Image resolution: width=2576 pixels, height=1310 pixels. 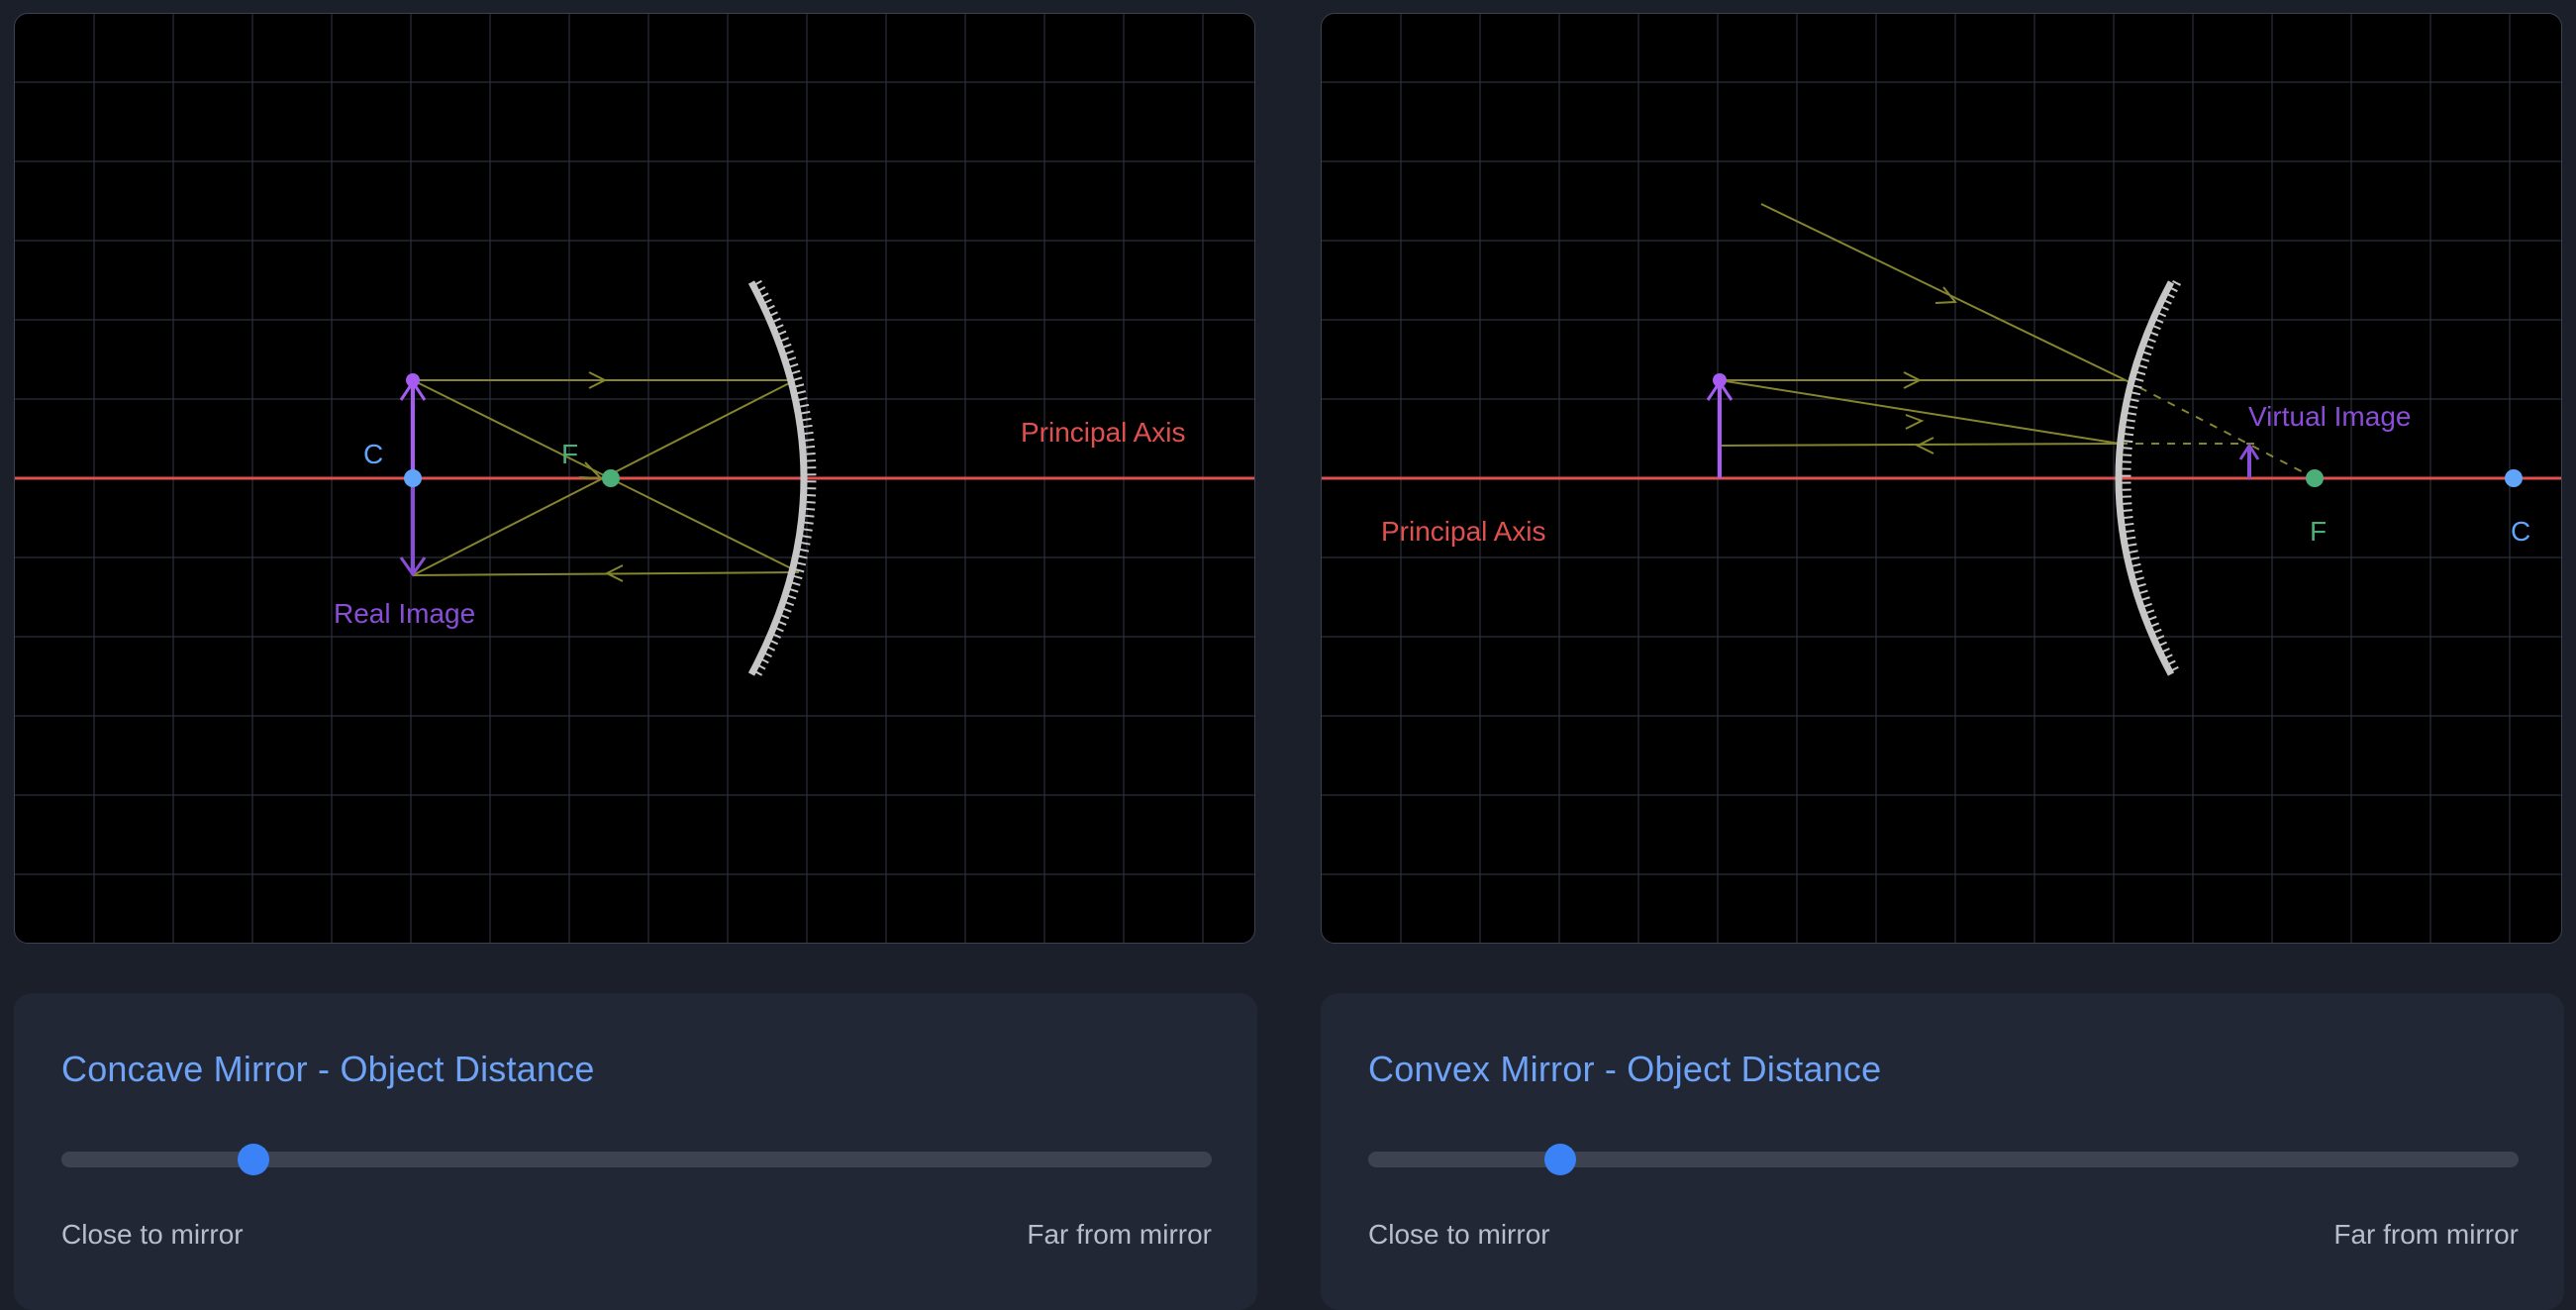 What do you see at coordinates (1625, 1069) in the screenshot?
I see `convex-panel-title: Convex Mirror - Object Distance` at bounding box center [1625, 1069].